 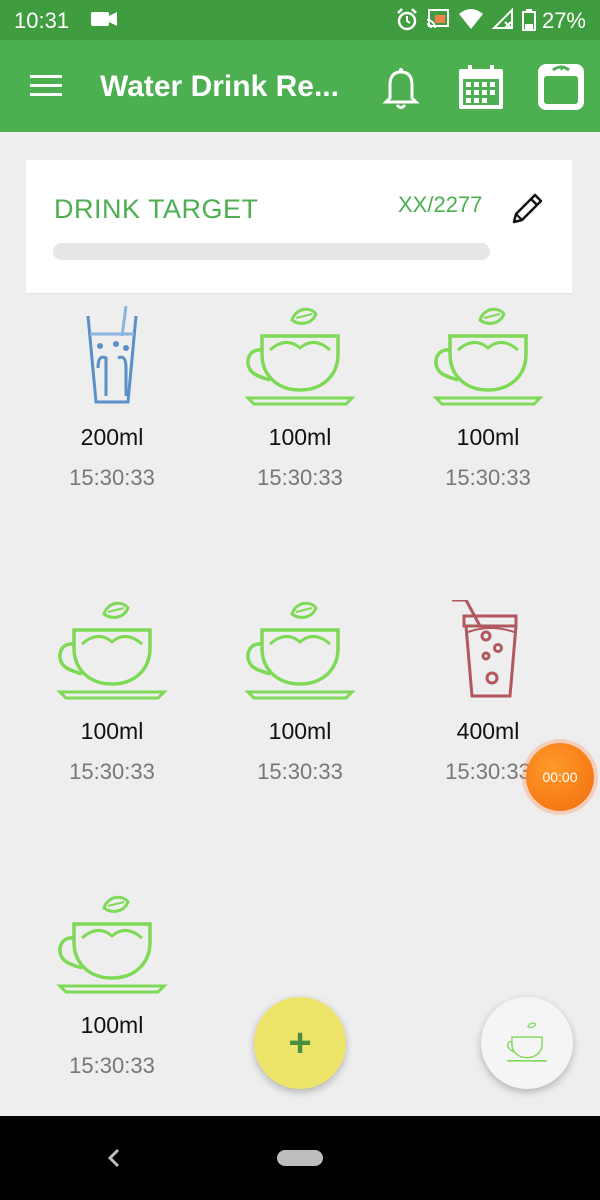 I want to click on home-pill, so click(x=300, y=1158).